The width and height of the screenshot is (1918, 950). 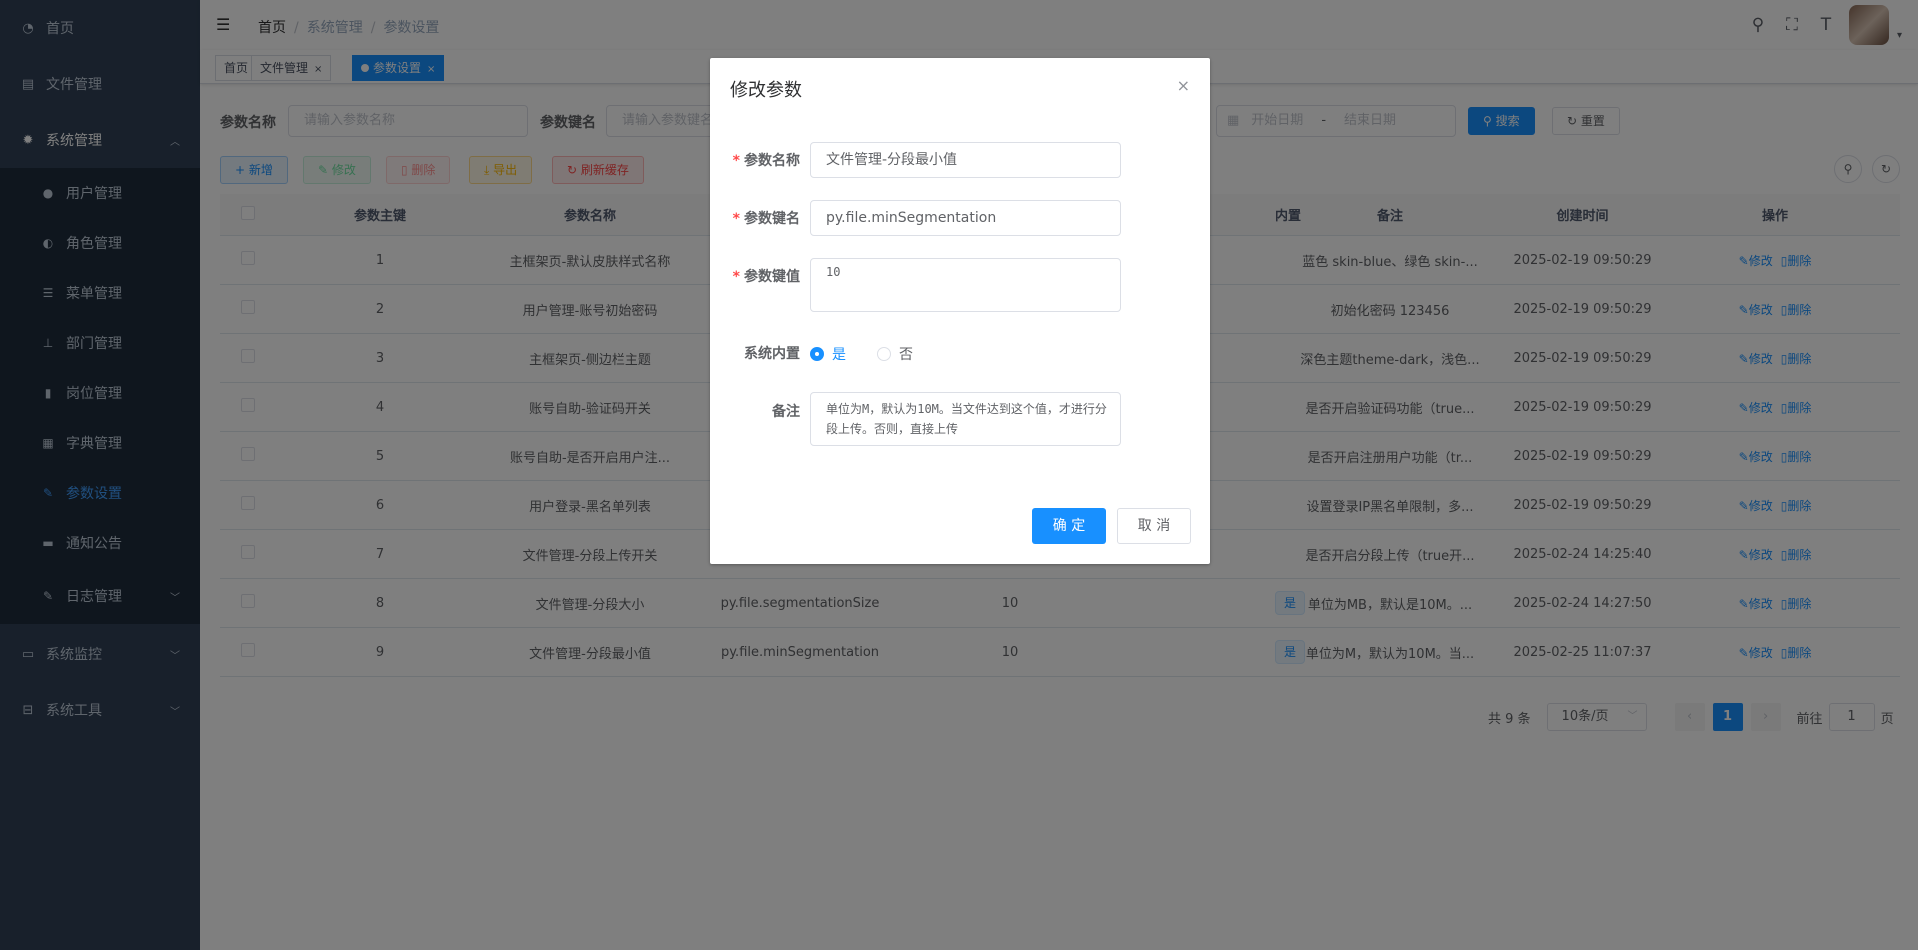 What do you see at coordinates (1183, 85) in the screenshot?
I see `close-icon: ×` at bounding box center [1183, 85].